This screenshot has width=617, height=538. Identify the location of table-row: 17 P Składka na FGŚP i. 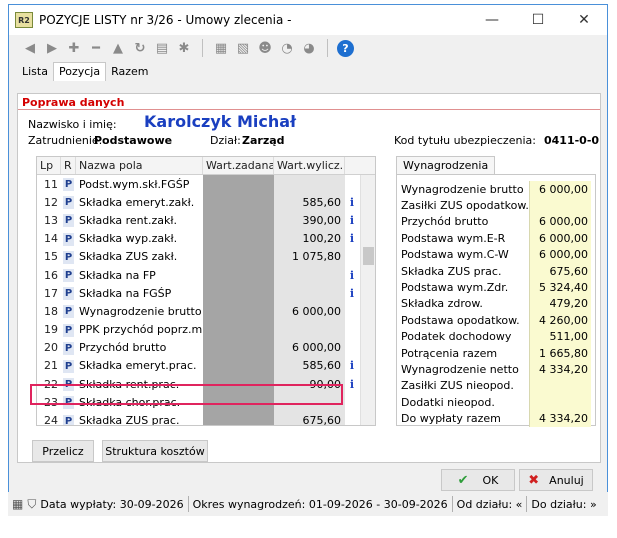
(206, 293).